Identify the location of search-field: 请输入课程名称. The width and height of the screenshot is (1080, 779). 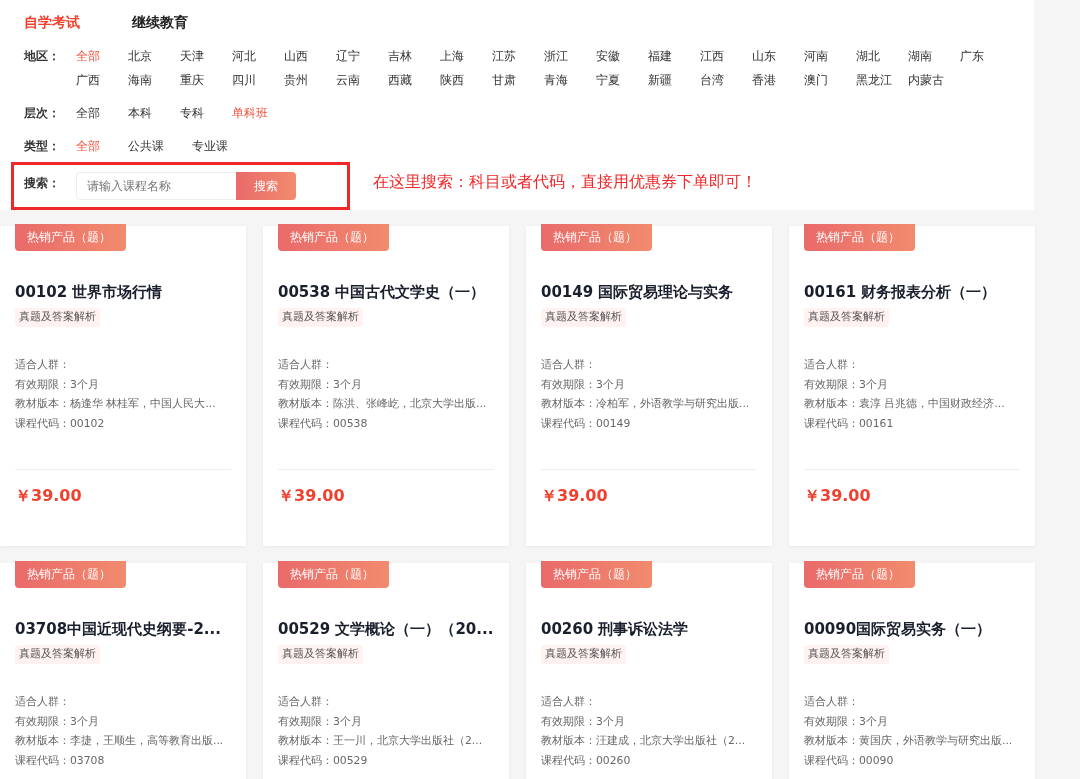
(156, 186).